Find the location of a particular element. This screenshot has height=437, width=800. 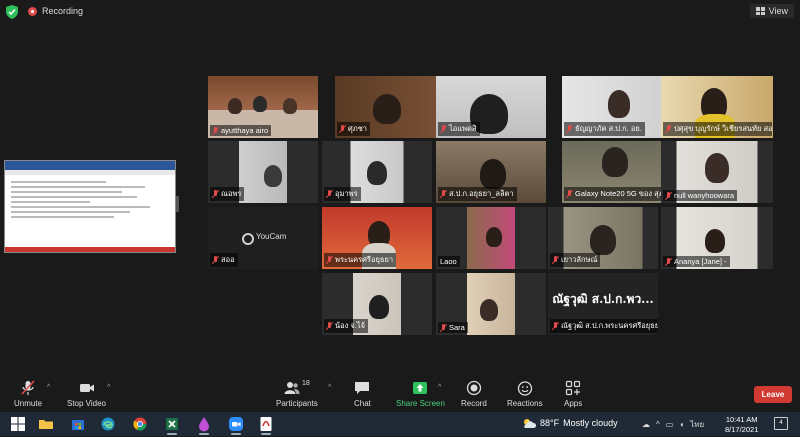

share-screen-arrow-icon is located at coordinates (420, 388).